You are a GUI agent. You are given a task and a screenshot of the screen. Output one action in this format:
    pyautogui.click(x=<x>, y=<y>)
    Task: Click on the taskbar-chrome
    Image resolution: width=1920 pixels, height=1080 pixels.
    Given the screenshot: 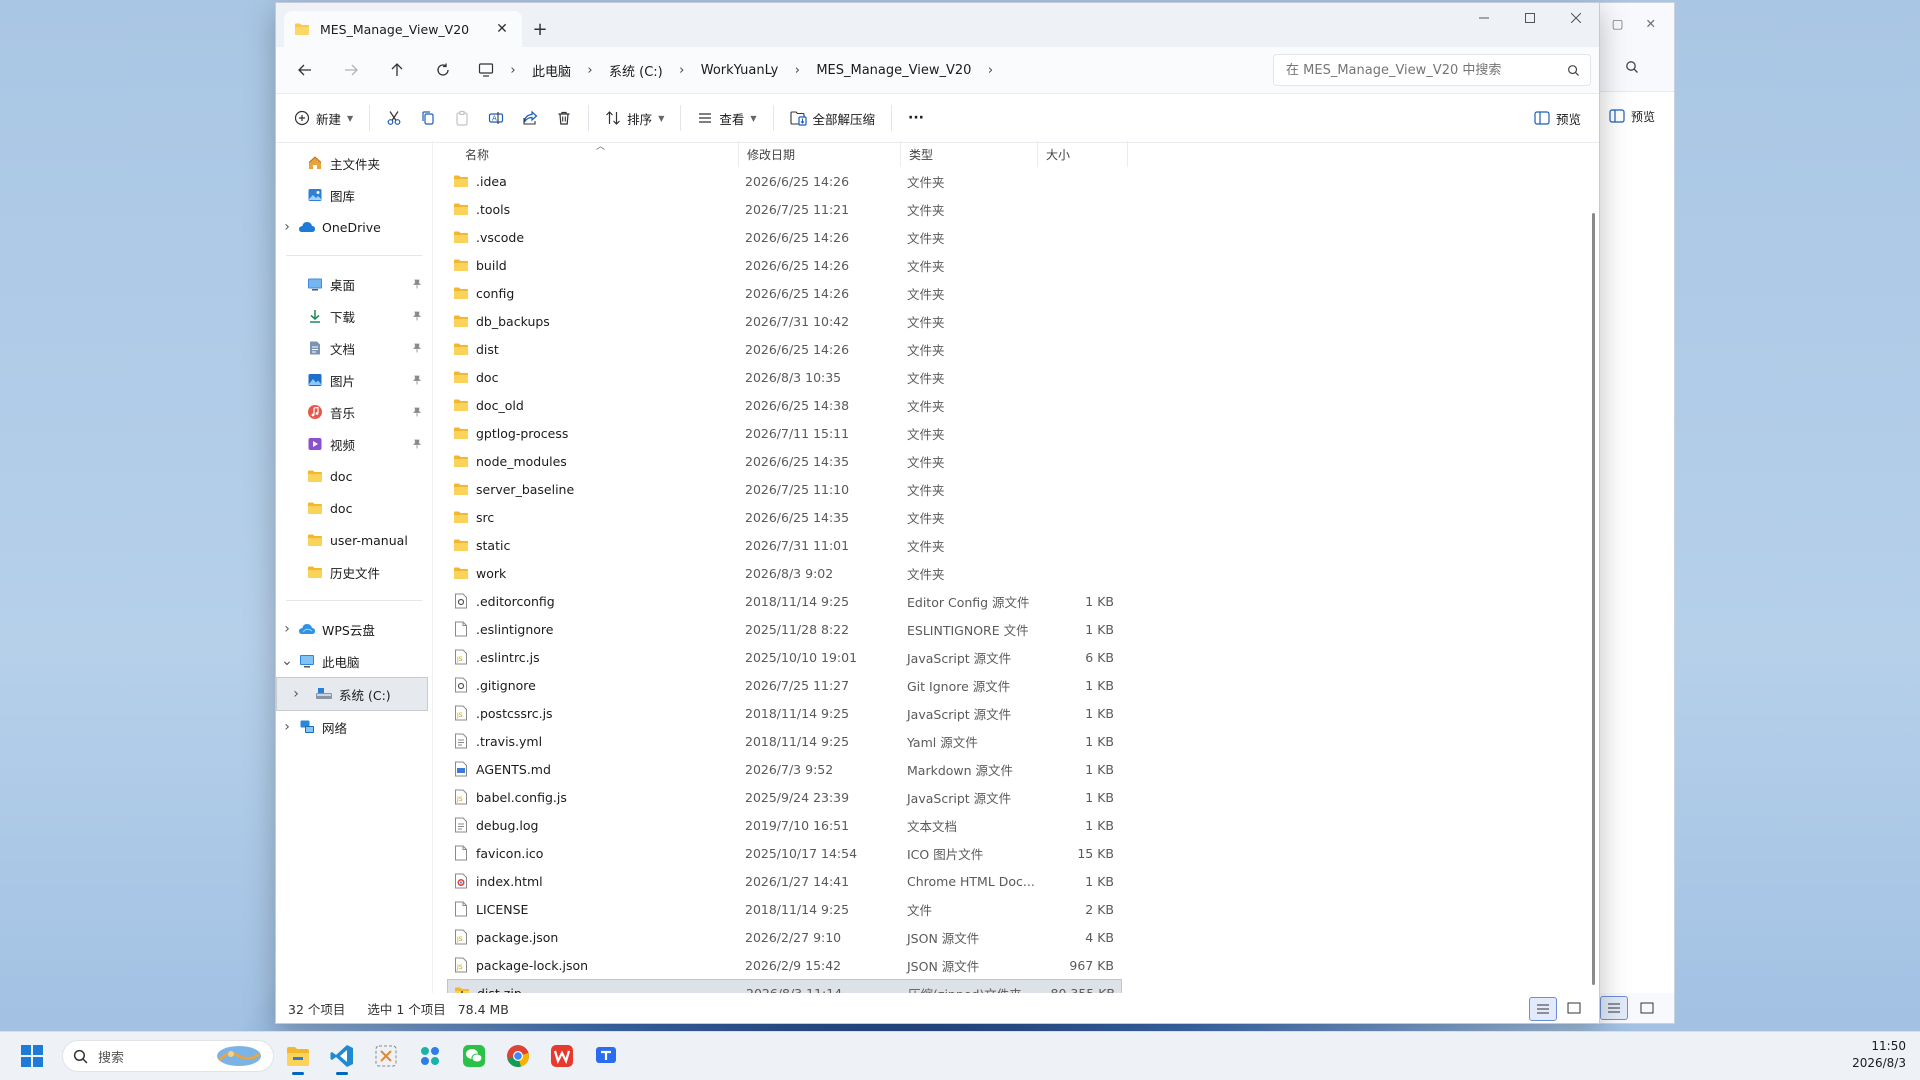 What is the action you would take?
    pyautogui.click(x=518, y=1056)
    